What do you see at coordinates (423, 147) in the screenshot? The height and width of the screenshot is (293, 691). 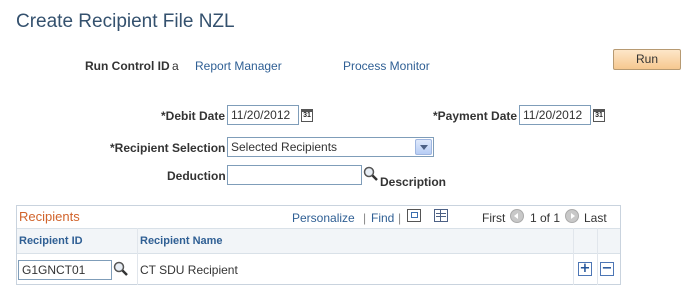 I see `dropdown-arrow-icon` at bounding box center [423, 147].